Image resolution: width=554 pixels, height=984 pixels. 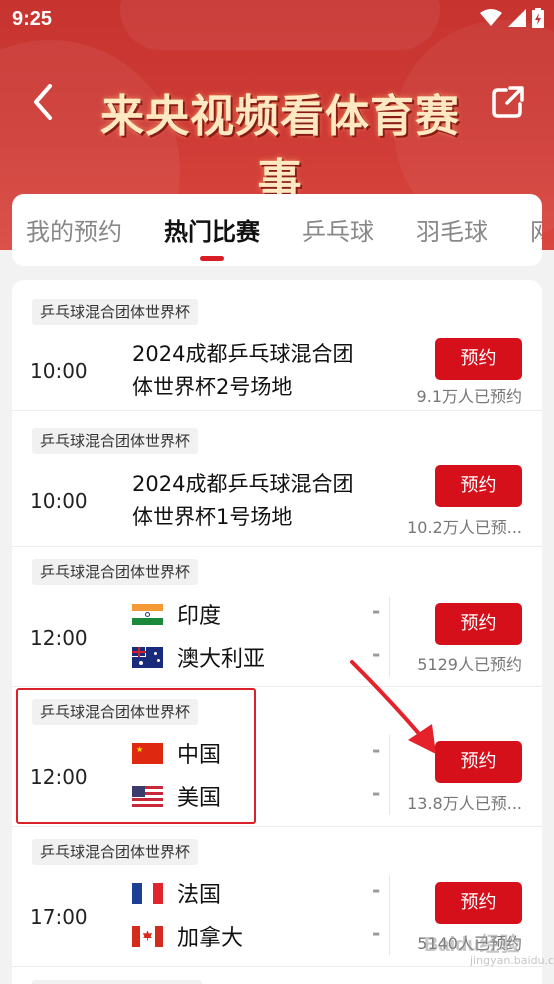 What do you see at coordinates (277, 230) in the screenshot?
I see `category-tabs: 我的预约 热门比赛 乒乓球 羽毛球 网` at bounding box center [277, 230].